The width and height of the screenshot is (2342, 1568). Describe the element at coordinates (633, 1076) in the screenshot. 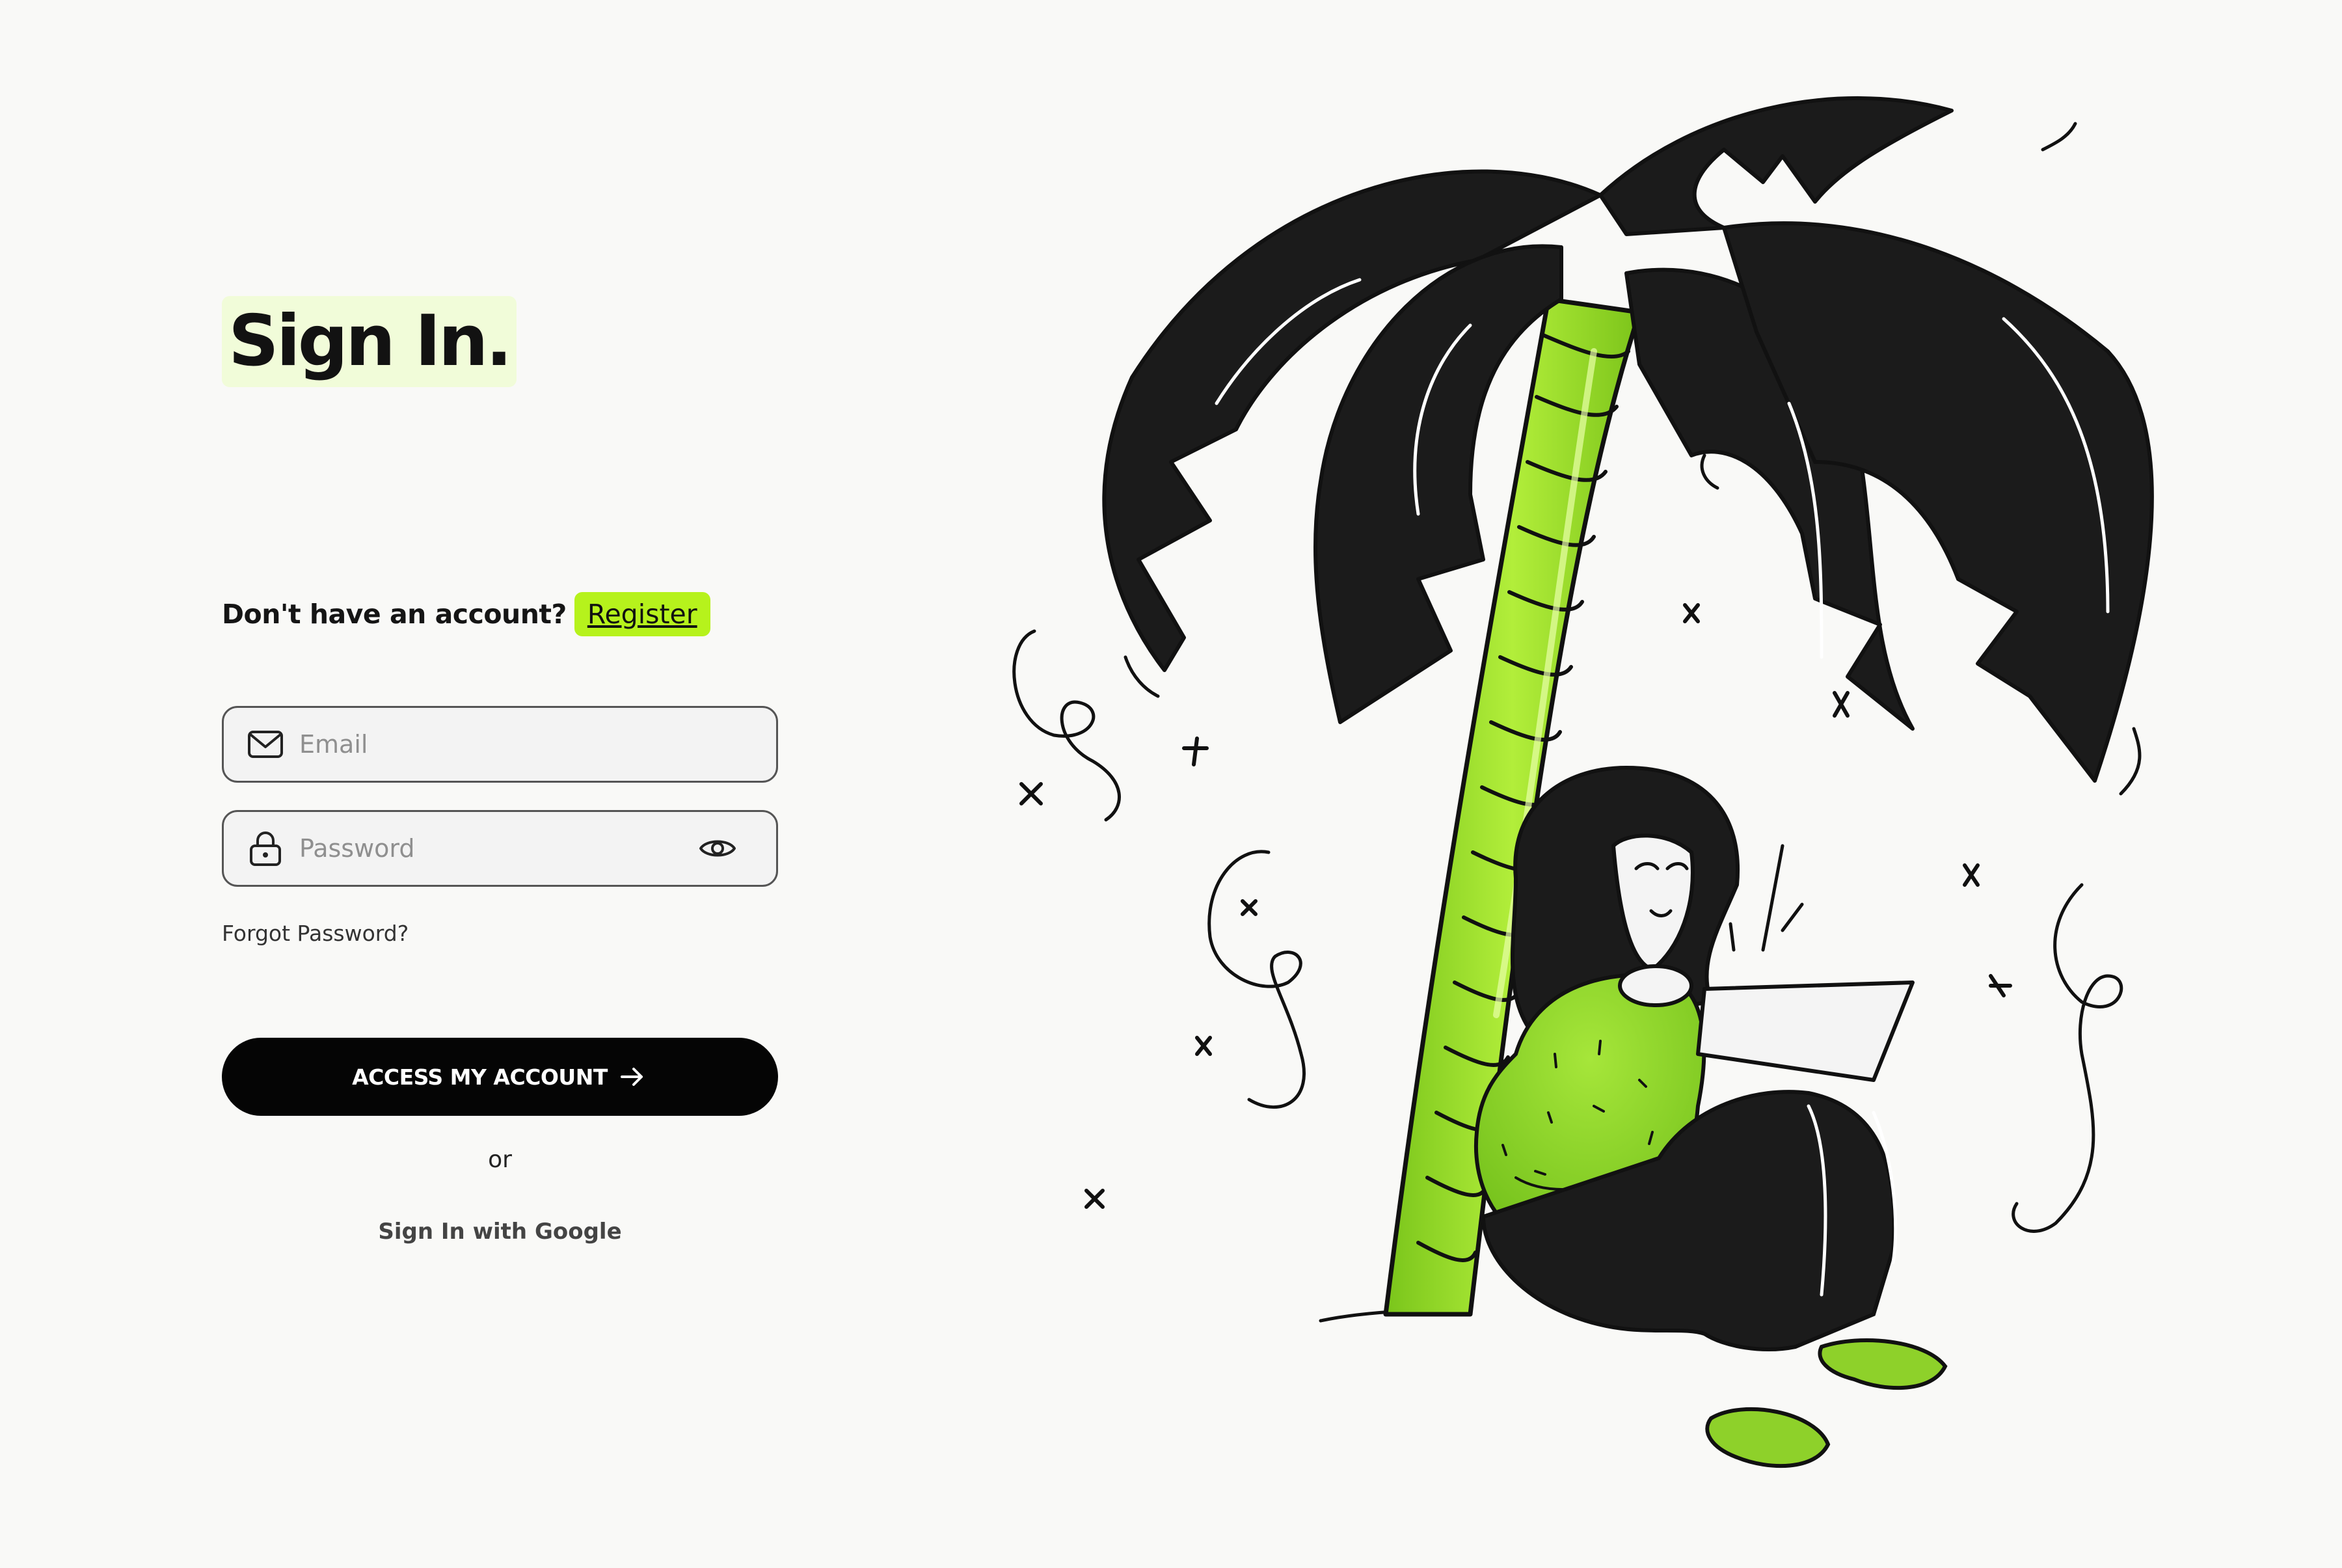

I see `arrow-right-icon` at that location.